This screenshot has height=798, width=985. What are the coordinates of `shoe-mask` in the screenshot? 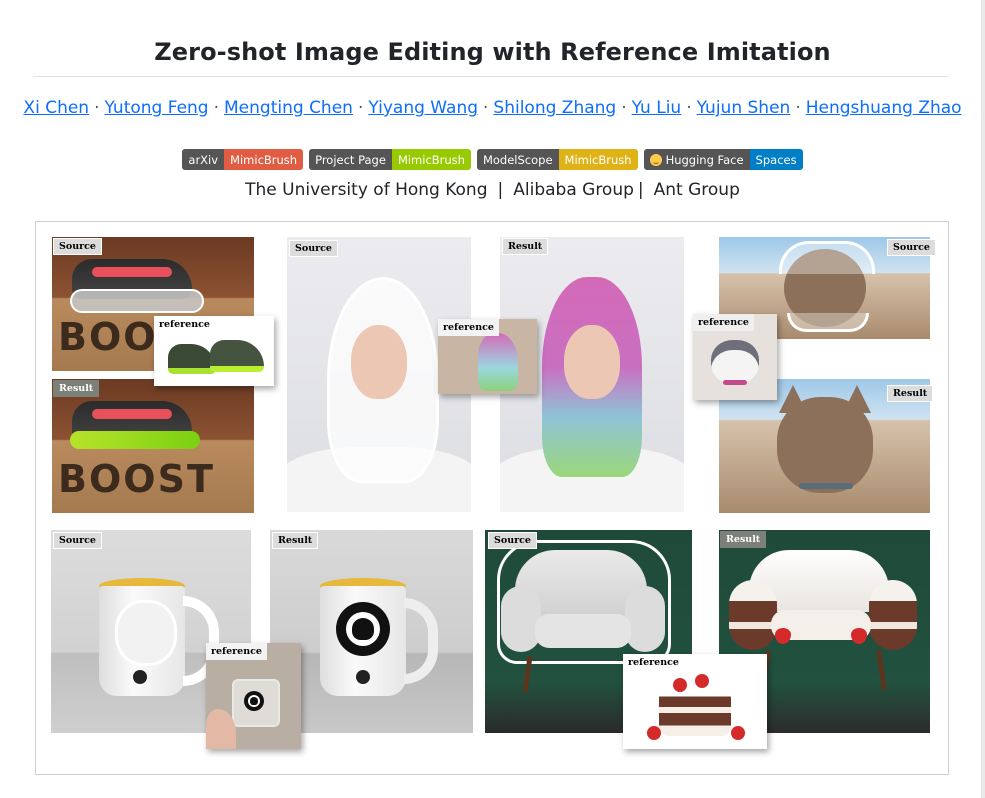 It's located at (137, 301).